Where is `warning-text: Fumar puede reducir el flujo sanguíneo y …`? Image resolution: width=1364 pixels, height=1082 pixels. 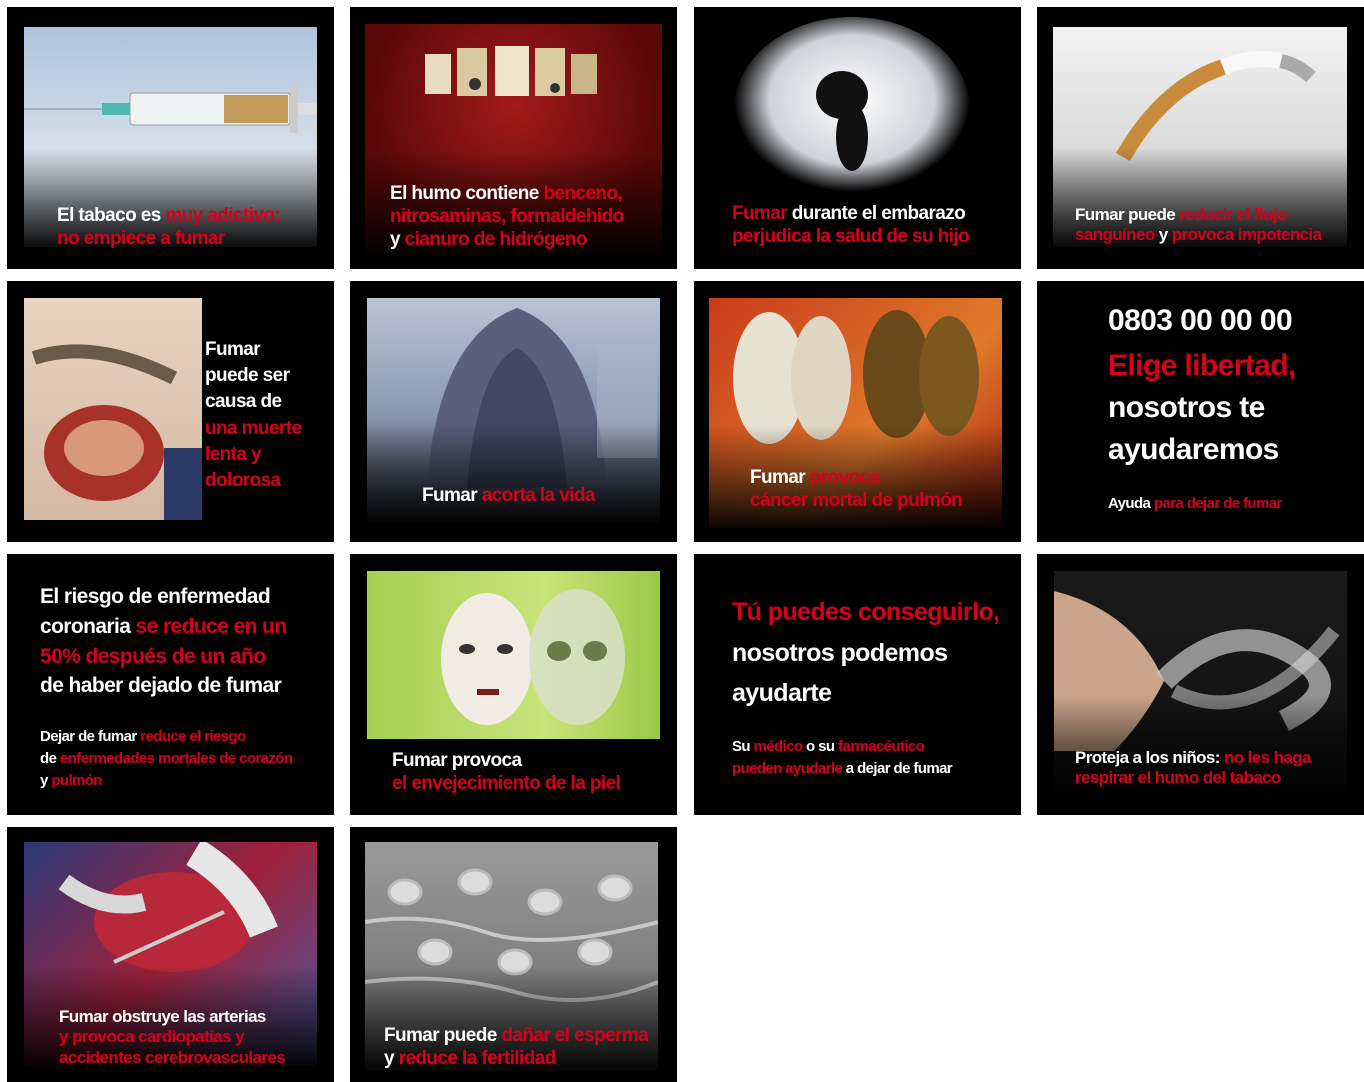
warning-text: Fumar puede reducir el flujo sanguíneo y … is located at coordinates (1198, 225).